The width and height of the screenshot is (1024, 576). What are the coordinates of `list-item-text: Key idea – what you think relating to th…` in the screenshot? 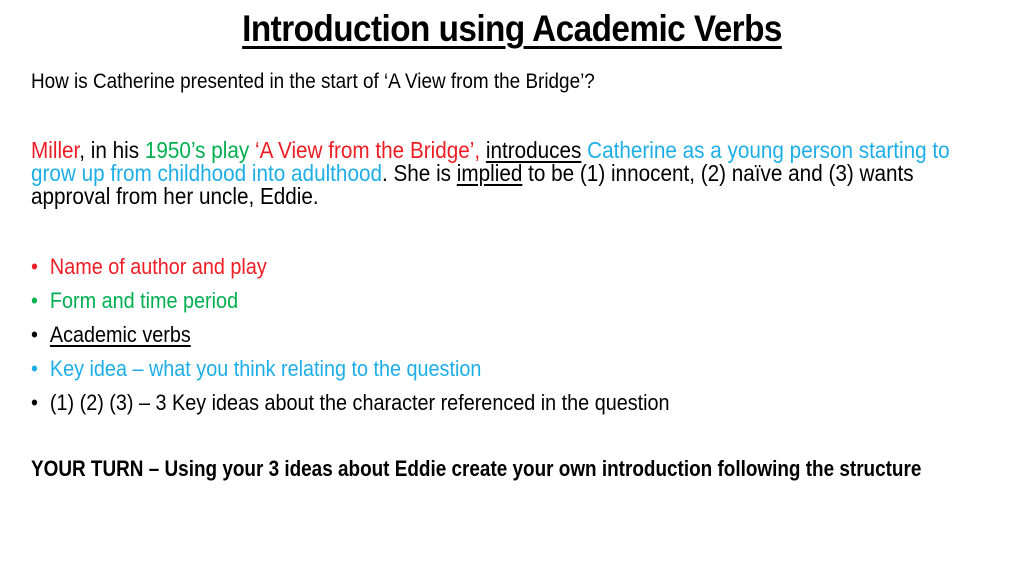 It's located at (265, 368).